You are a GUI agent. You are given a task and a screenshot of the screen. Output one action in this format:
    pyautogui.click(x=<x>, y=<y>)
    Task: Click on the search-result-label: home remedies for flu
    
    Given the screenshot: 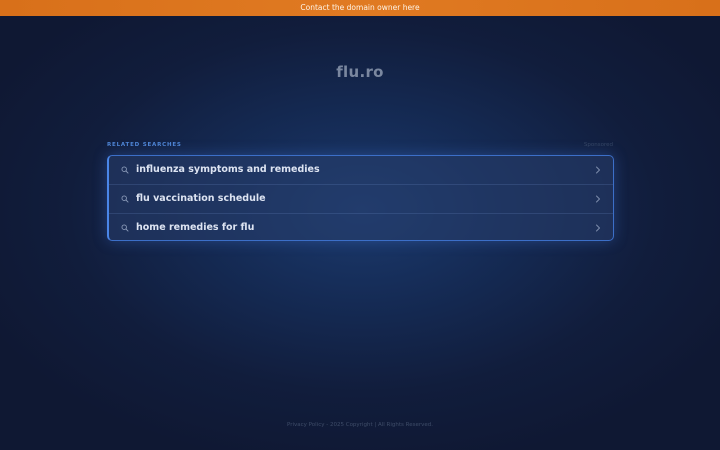 What is the action you would take?
    pyautogui.click(x=195, y=227)
    